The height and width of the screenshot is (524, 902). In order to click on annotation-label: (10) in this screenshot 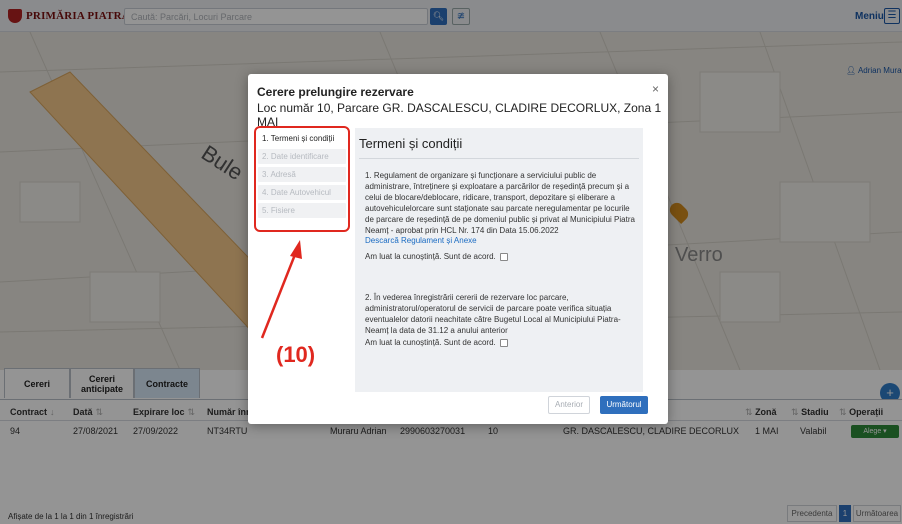, I will do `click(296, 354)`.